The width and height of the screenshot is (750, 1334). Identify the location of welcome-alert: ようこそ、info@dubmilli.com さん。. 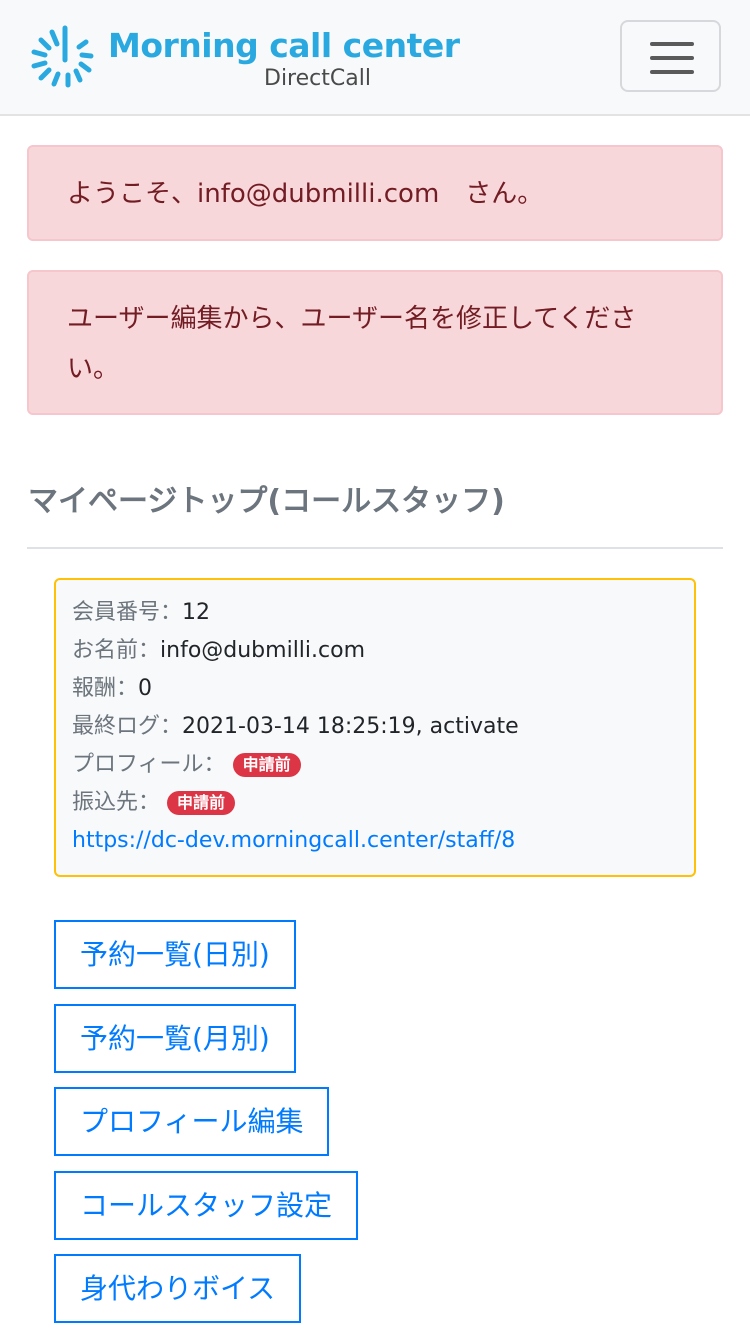
(375, 193).